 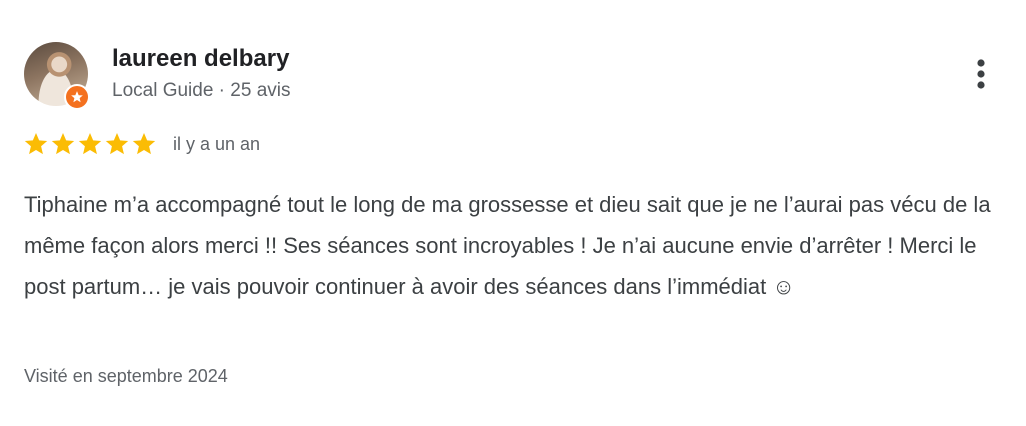 I want to click on review-date: il y a un an, so click(x=217, y=143).